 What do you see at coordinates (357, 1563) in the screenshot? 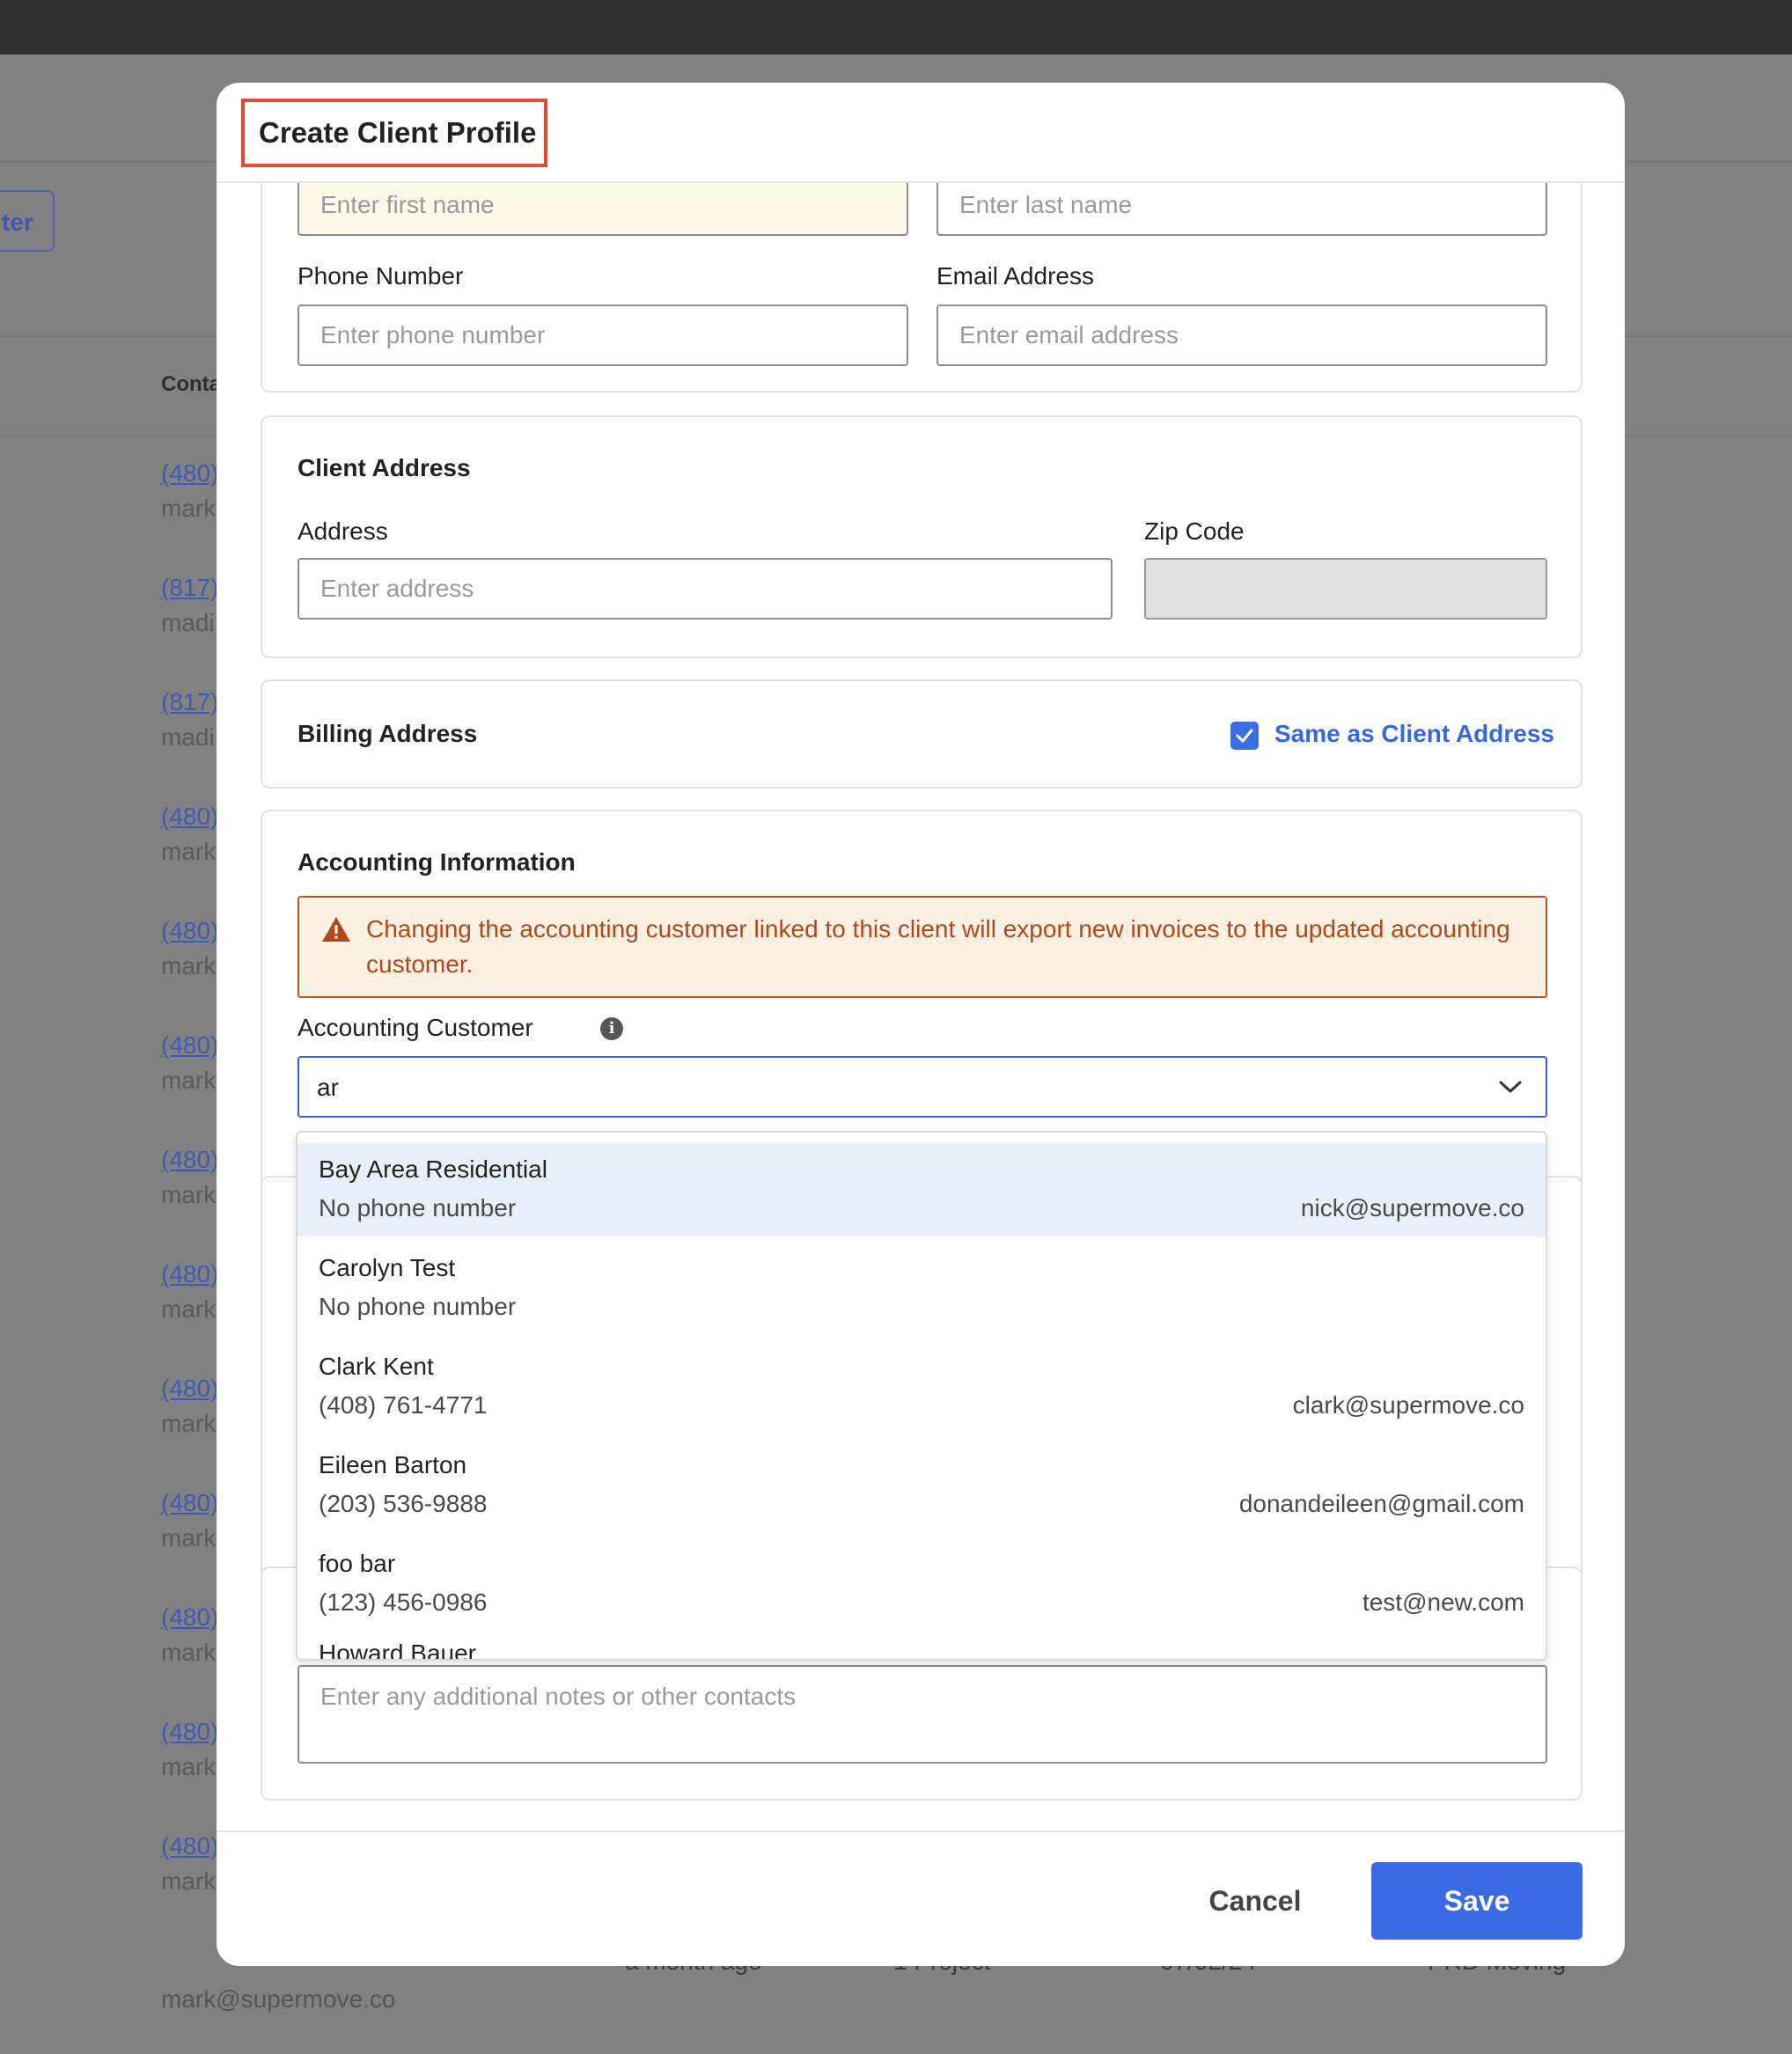
I see `option-name: foo bar` at bounding box center [357, 1563].